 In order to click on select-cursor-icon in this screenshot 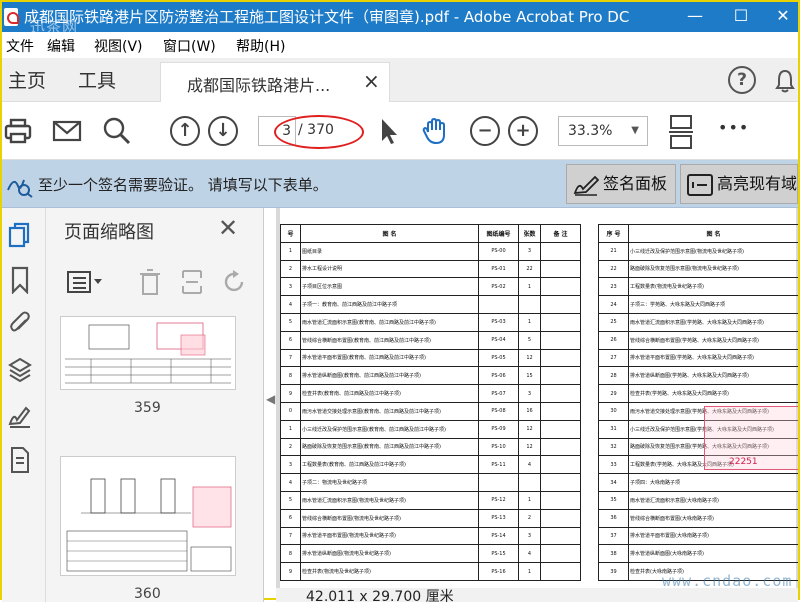, I will do `click(389, 131)`.